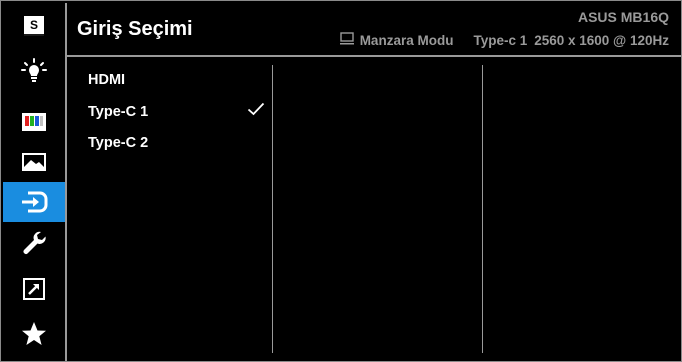 This screenshot has width=682, height=362. I want to click on option-type-c-1: Type-C 1, so click(118, 112).